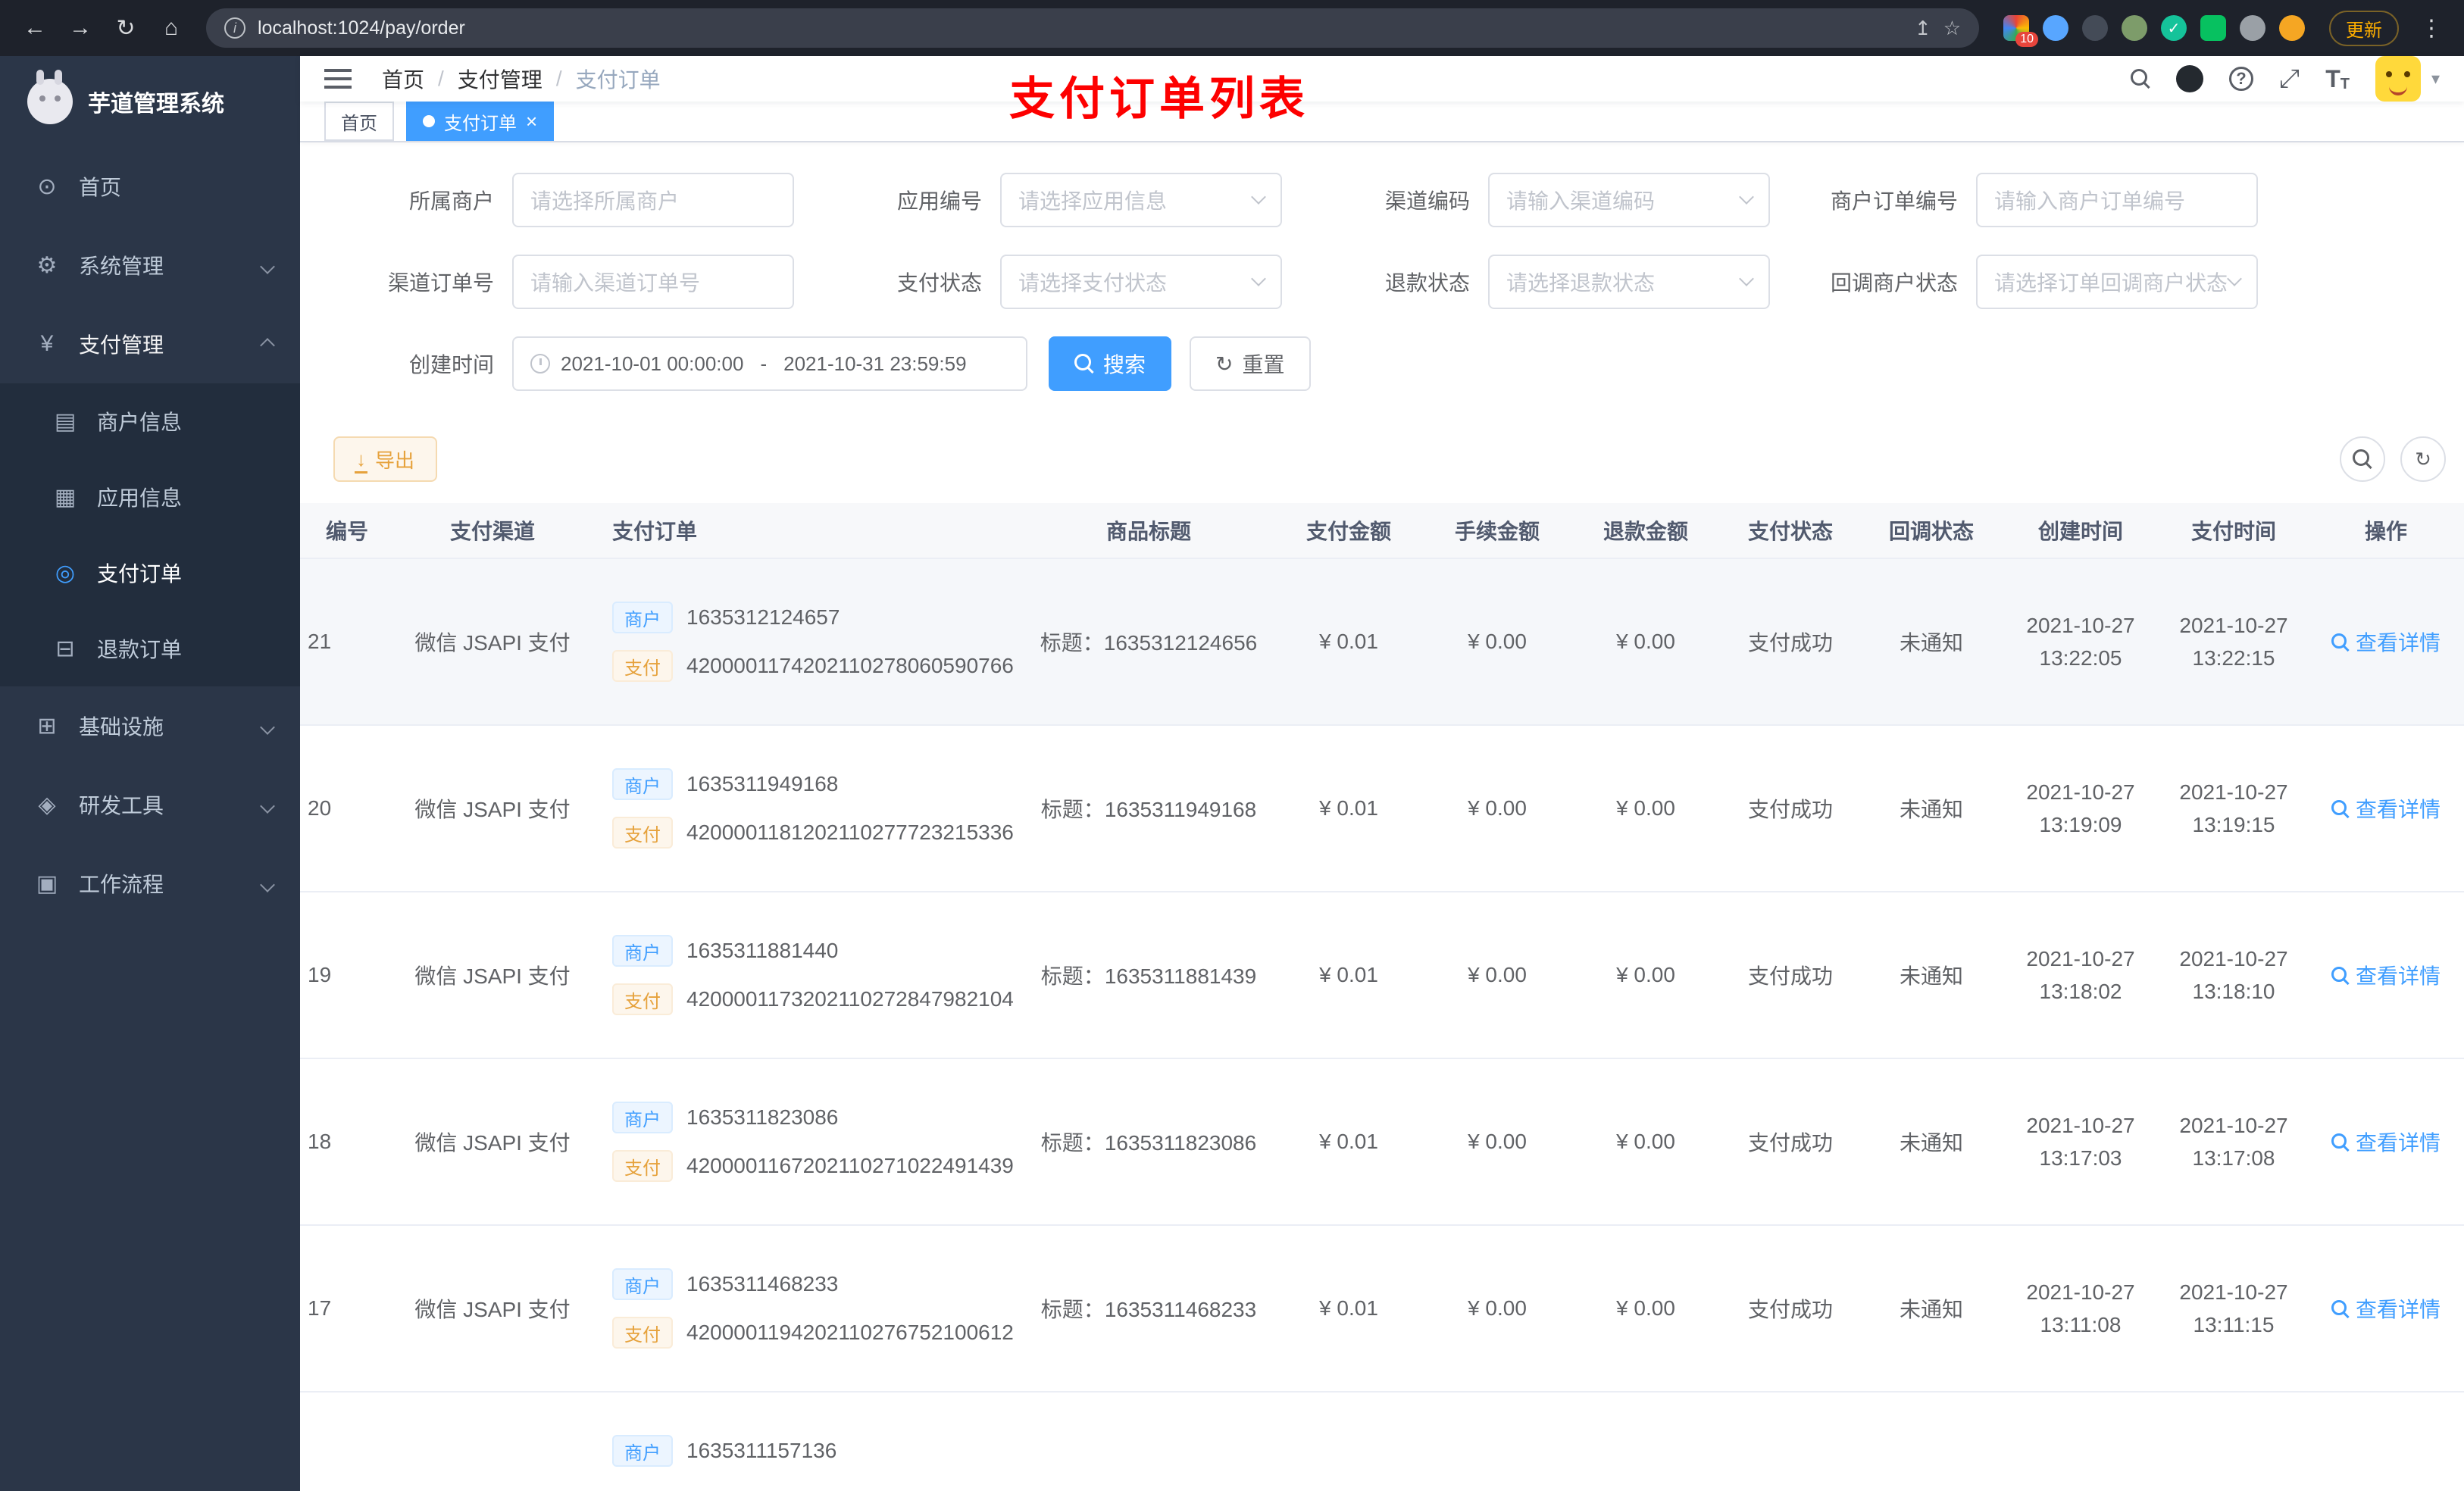  Describe the element at coordinates (2431, 28) in the screenshot. I see `browser-menu-icon: ⋮` at that location.